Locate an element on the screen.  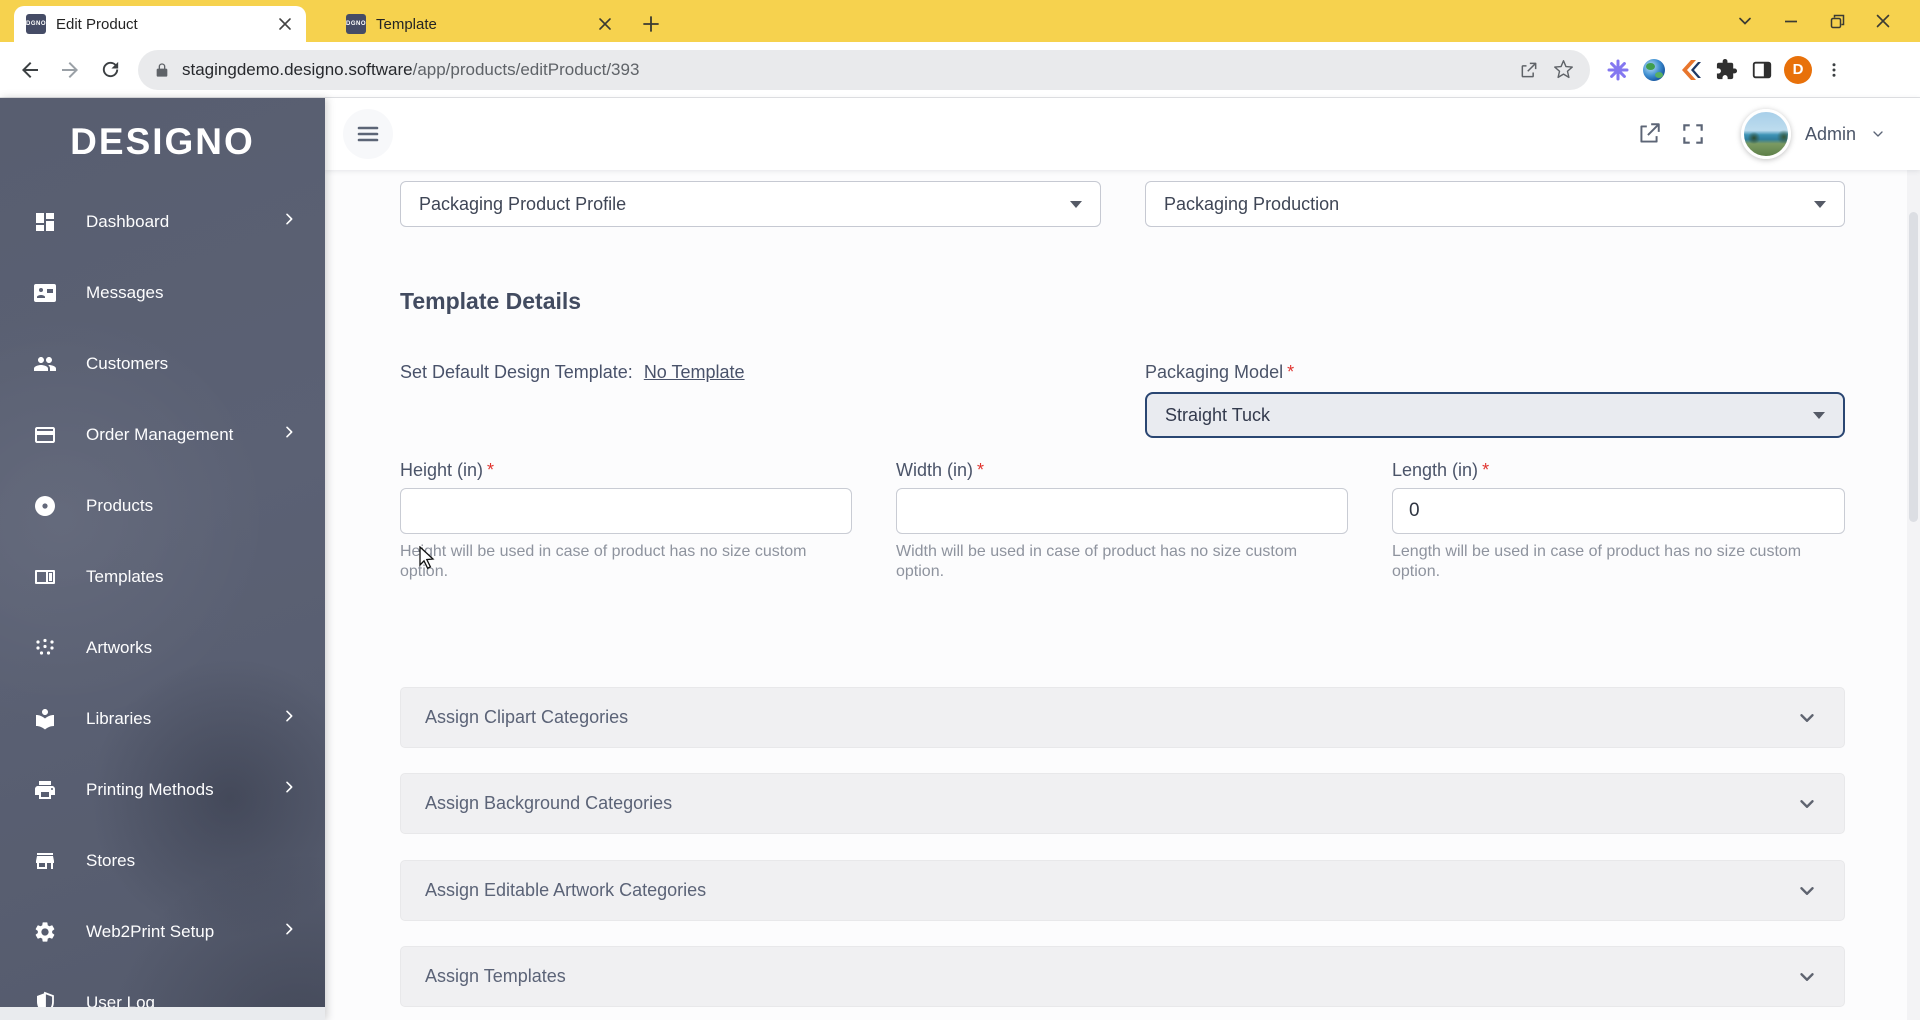
width-input is located at coordinates (1122, 511).